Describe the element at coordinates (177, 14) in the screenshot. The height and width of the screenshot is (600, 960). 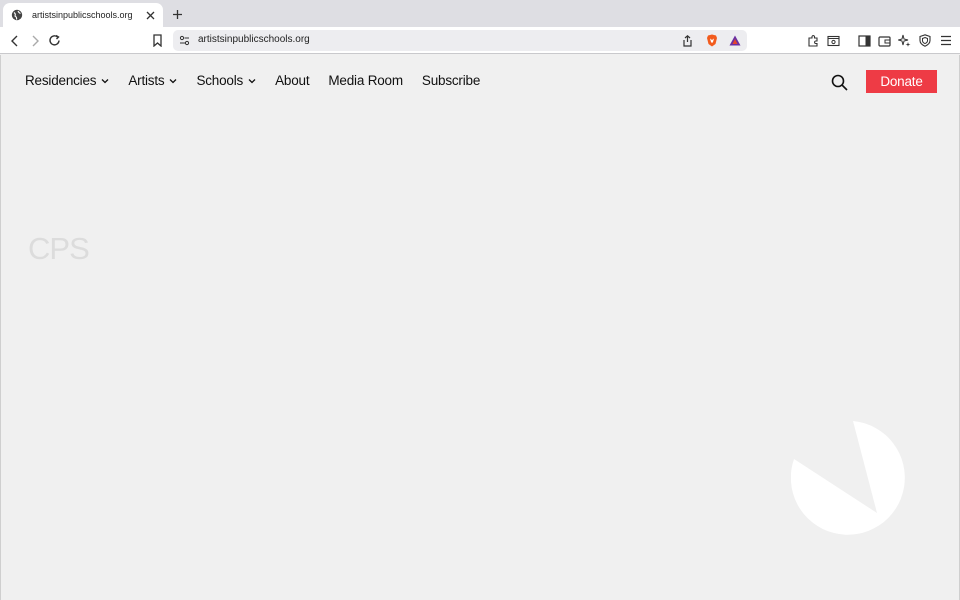
I see `new-tab-icon` at that location.